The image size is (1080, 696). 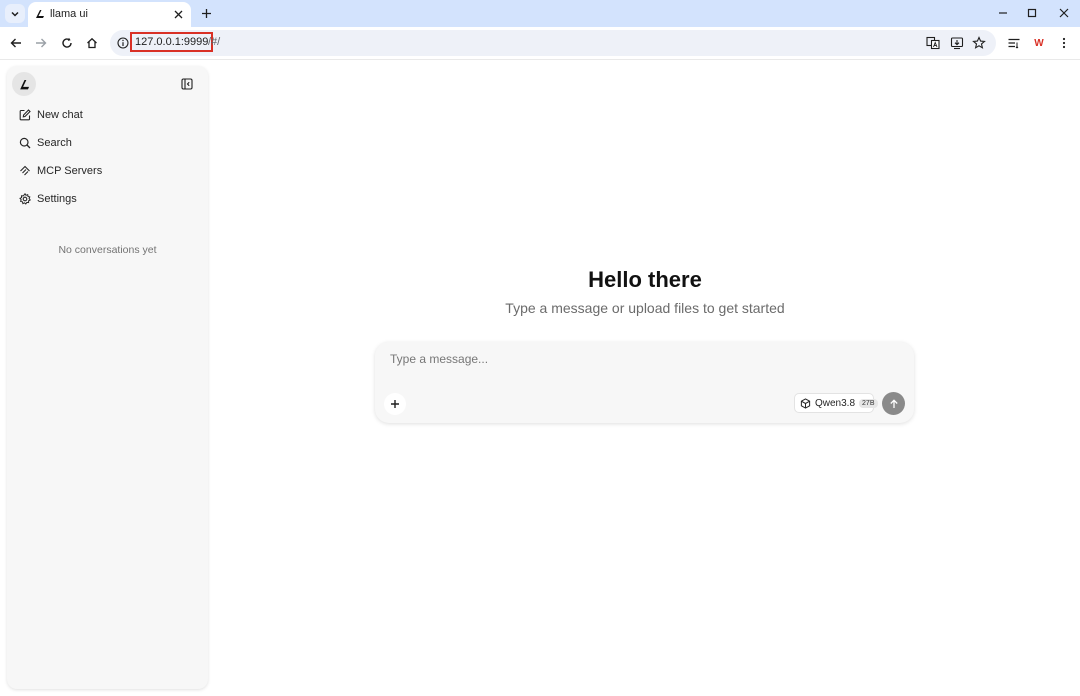 I want to click on tab-search-button, so click(x=15, y=13).